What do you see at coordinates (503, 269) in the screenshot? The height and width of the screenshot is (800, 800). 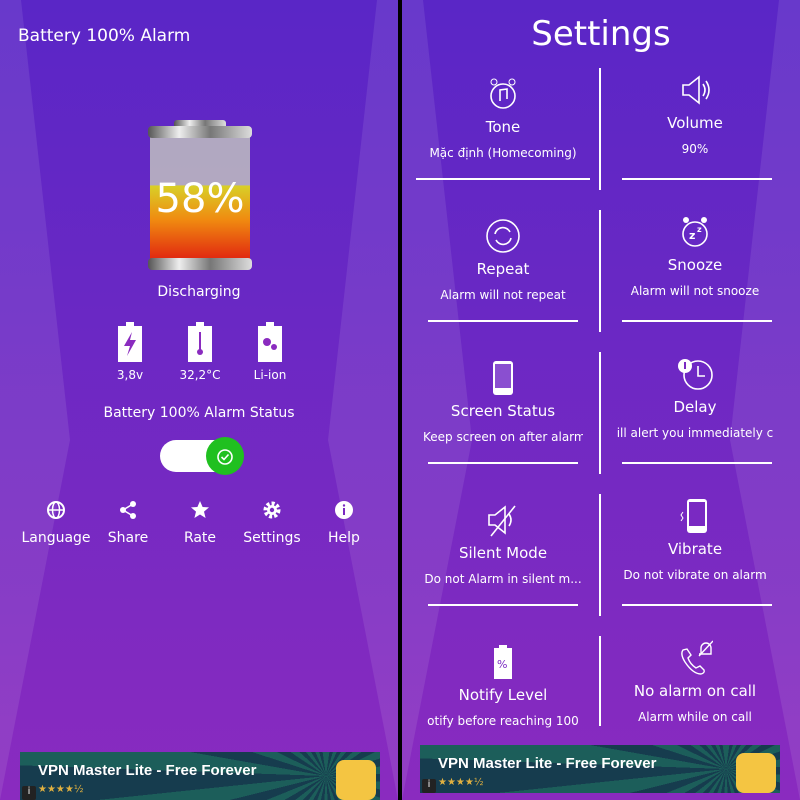 I see `setting-title: Repeat` at bounding box center [503, 269].